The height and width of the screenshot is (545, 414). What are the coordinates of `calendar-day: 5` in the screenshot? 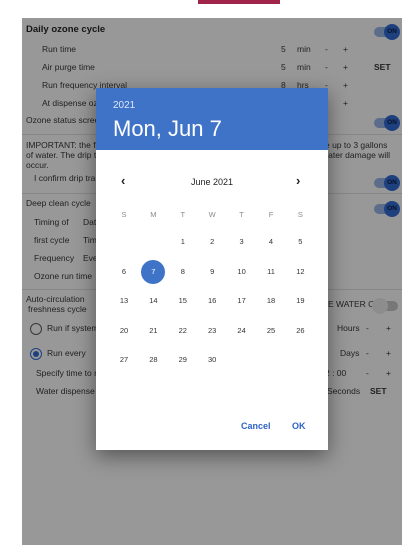 It's located at (300, 242).